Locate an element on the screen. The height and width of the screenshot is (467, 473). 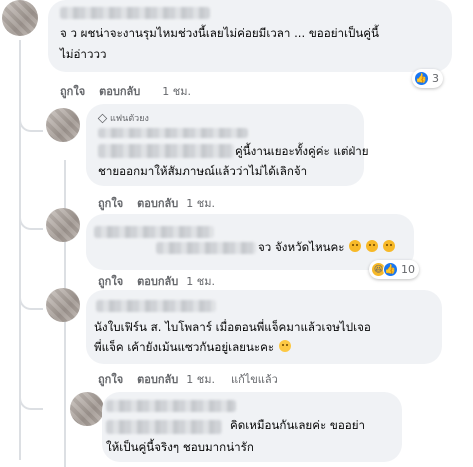
top-fan-badge: แฟนตัวยง is located at coordinates (123, 118).